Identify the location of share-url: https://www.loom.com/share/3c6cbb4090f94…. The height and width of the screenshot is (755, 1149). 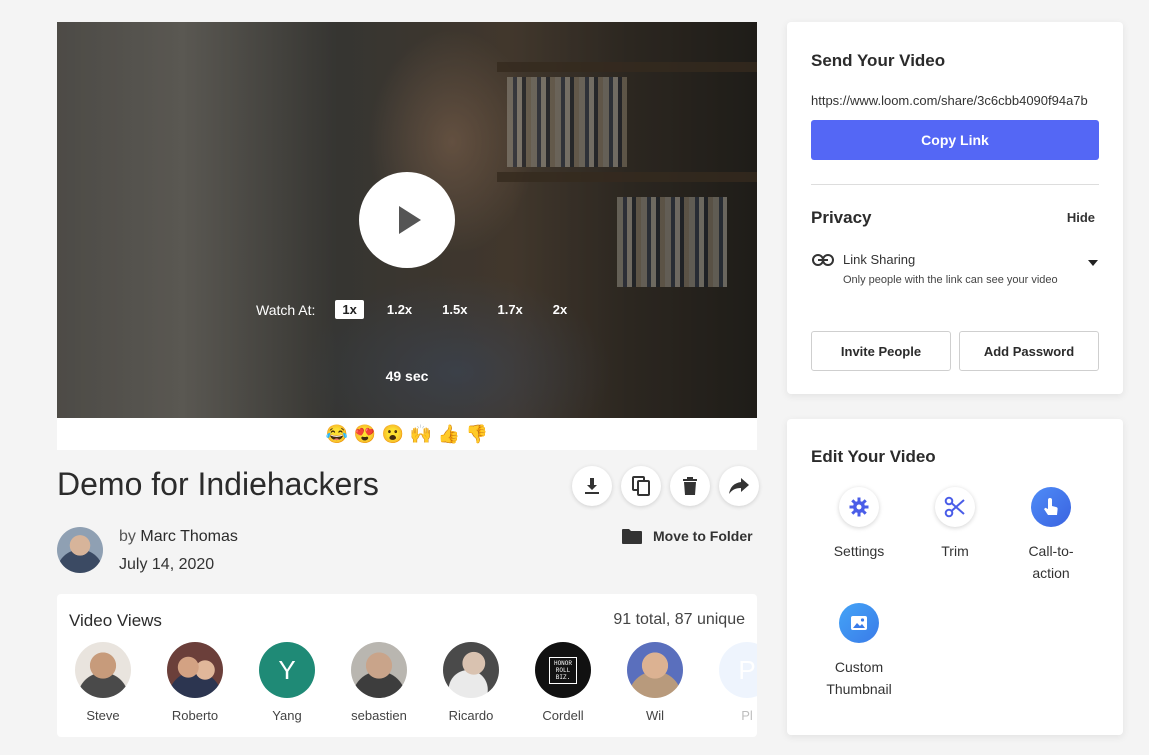
(956, 100).